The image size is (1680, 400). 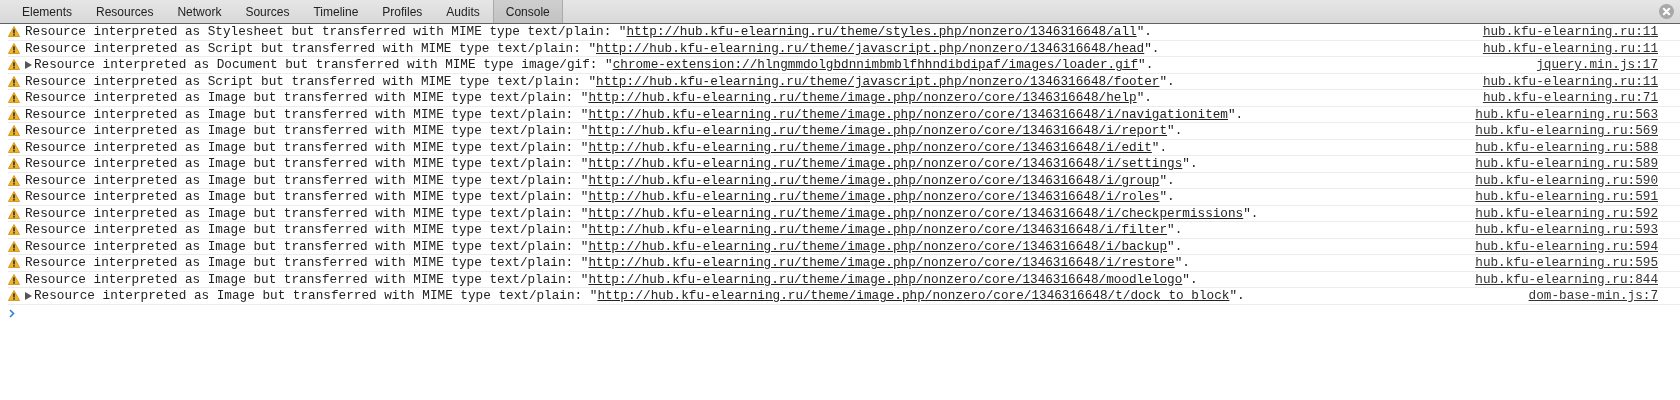 I want to click on source-link: hub.kfu-elearning.ru:71, so click(x=1570, y=98).